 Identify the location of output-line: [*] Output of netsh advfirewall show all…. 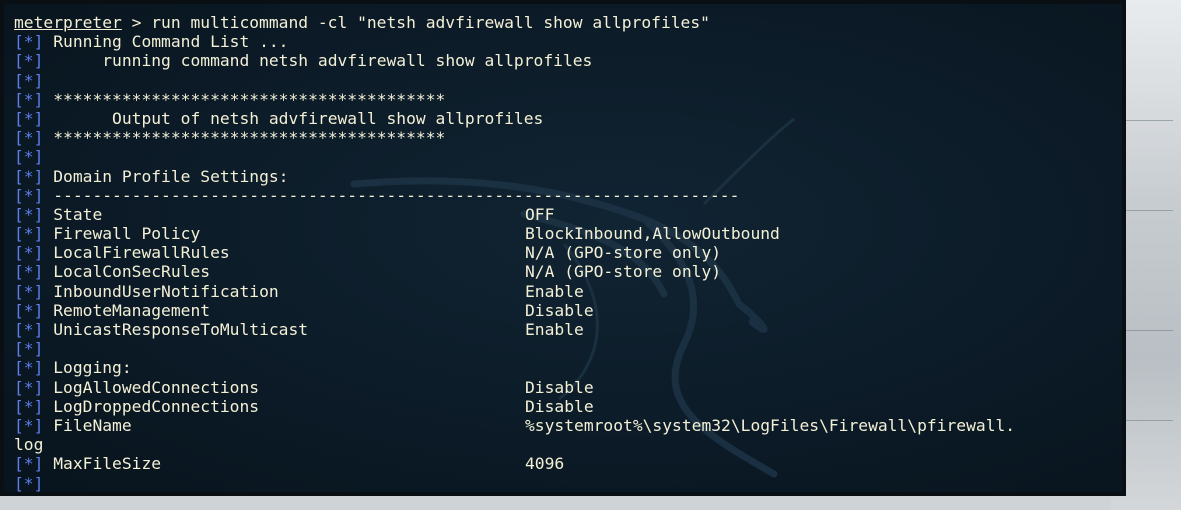
(376, 118).